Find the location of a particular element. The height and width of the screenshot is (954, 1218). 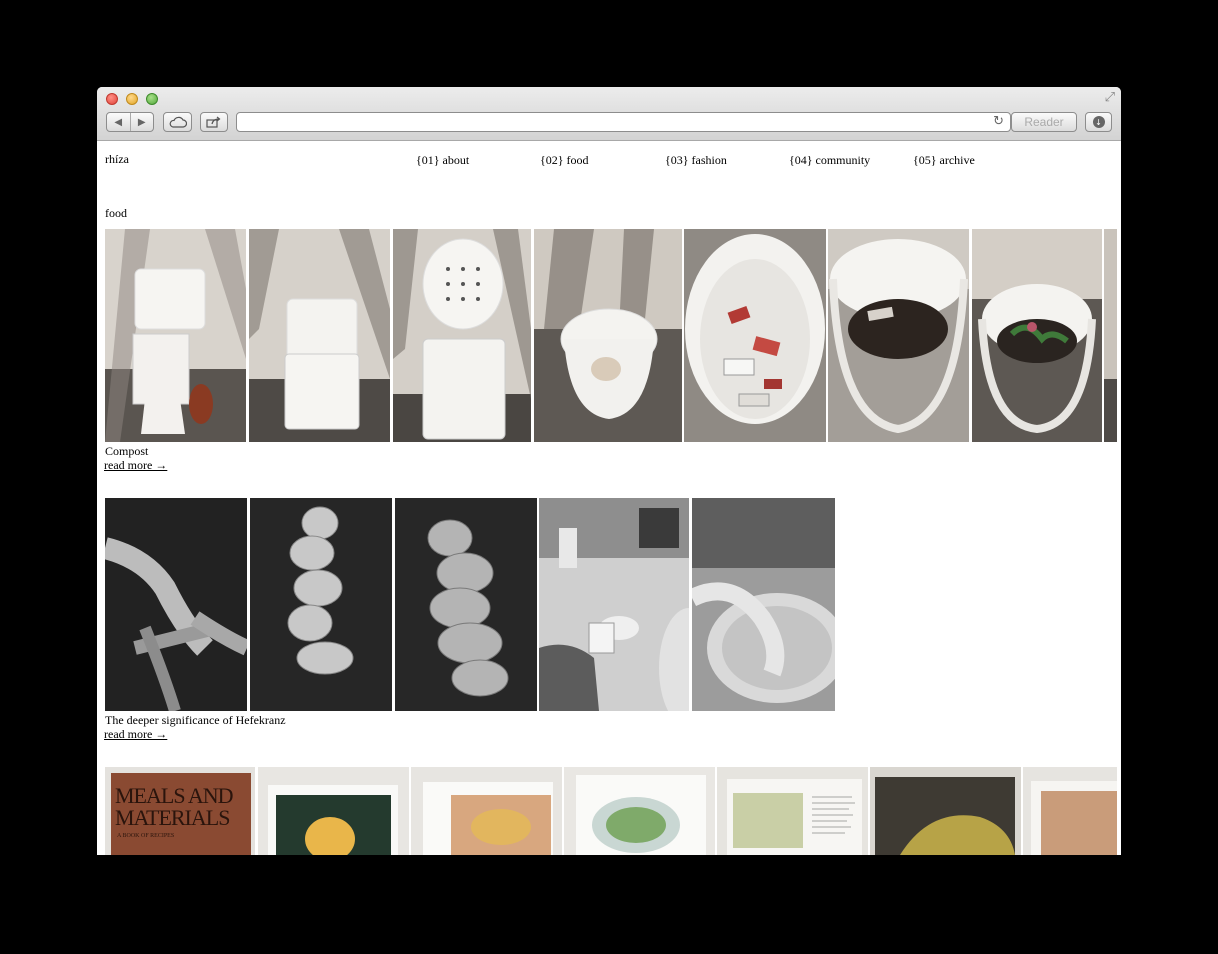

back-forward-group: ◀ ▶ is located at coordinates (130, 122).